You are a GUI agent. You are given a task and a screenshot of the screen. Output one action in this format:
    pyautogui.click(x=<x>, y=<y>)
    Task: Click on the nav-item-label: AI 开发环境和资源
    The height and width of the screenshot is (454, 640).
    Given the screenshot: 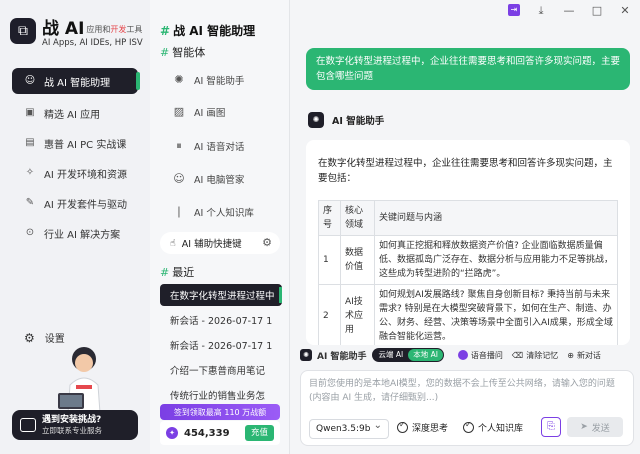 What is the action you would take?
    pyautogui.click(x=85, y=175)
    